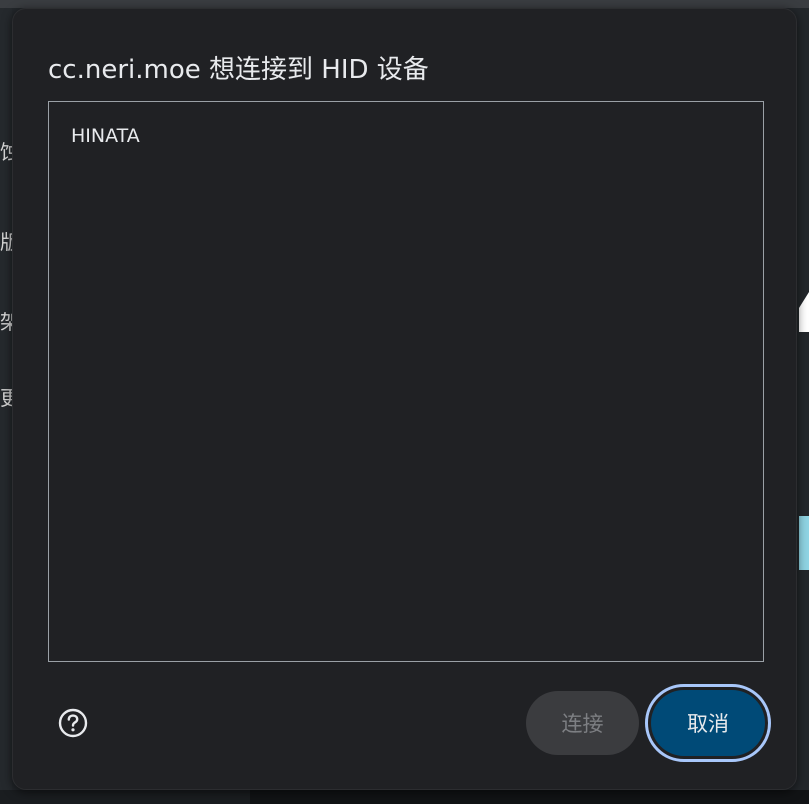 The width and height of the screenshot is (809, 804). I want to click on device-list-item: HINATA, so click(105, 136).